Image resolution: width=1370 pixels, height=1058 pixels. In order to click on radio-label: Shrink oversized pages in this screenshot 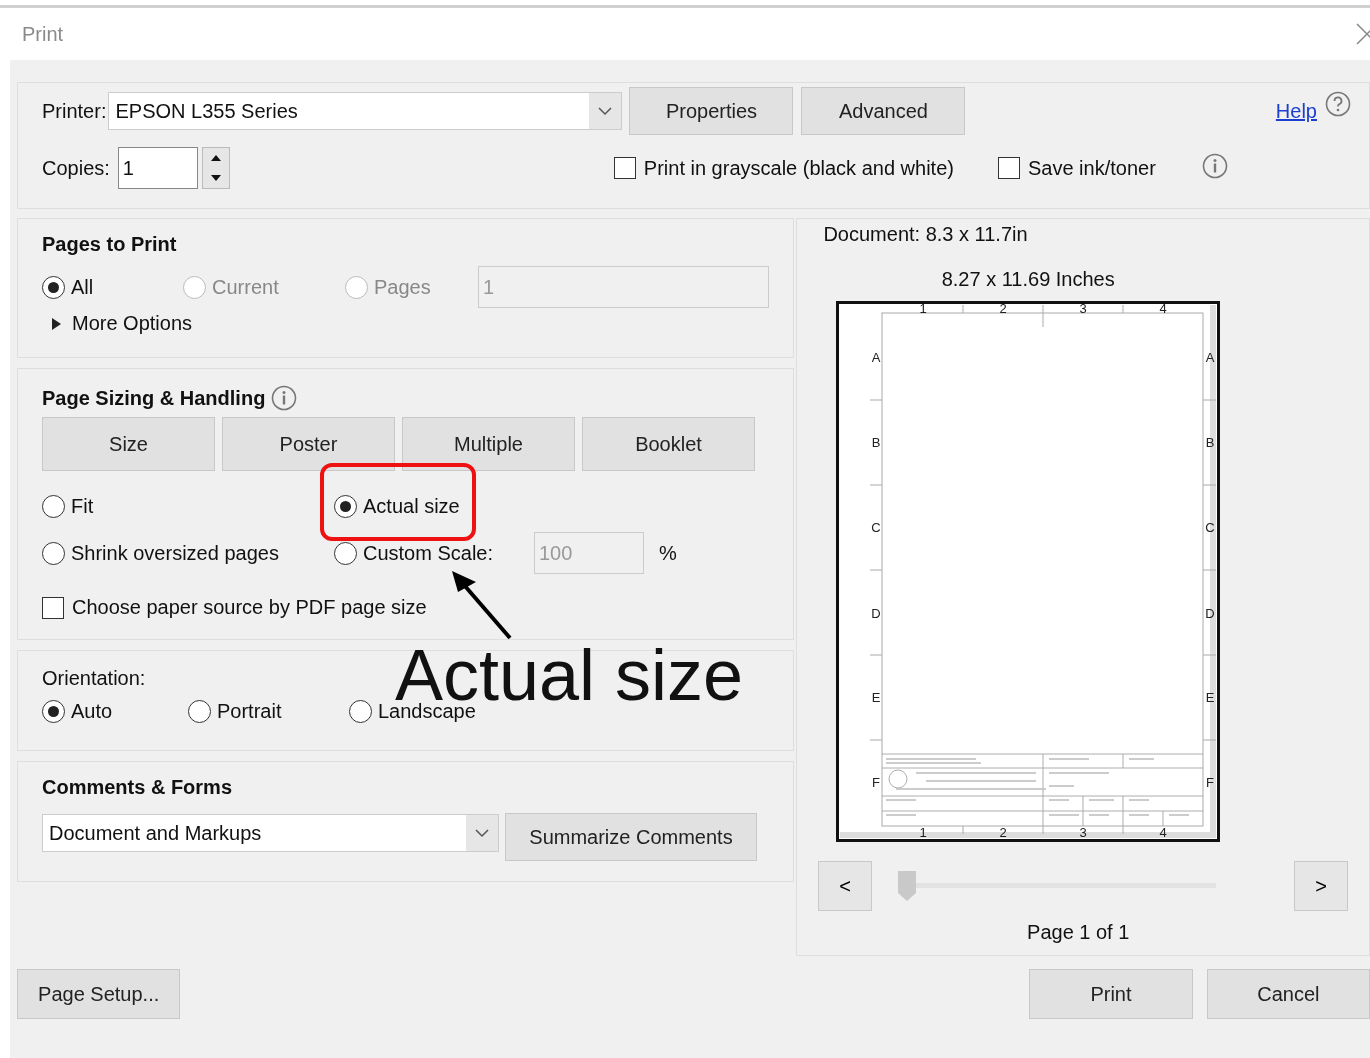, I will do `click(175, 553)`.